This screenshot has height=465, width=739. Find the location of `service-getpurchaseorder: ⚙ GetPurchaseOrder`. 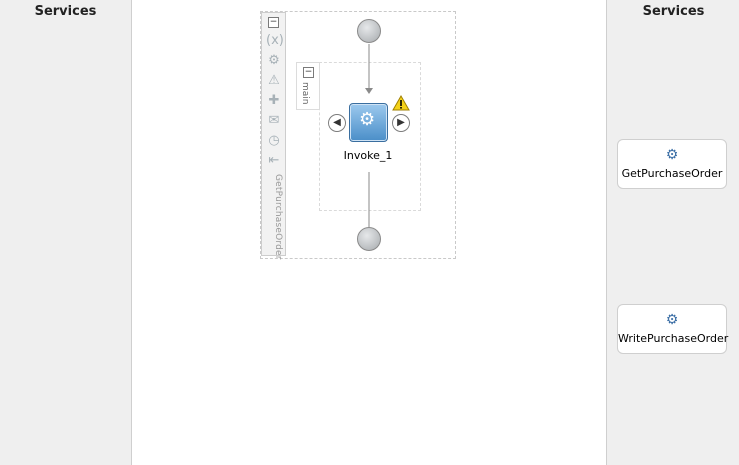

service-getpurchaseorder: ⚙ GetPurchaseOrder is located at coordinates (672, 164).